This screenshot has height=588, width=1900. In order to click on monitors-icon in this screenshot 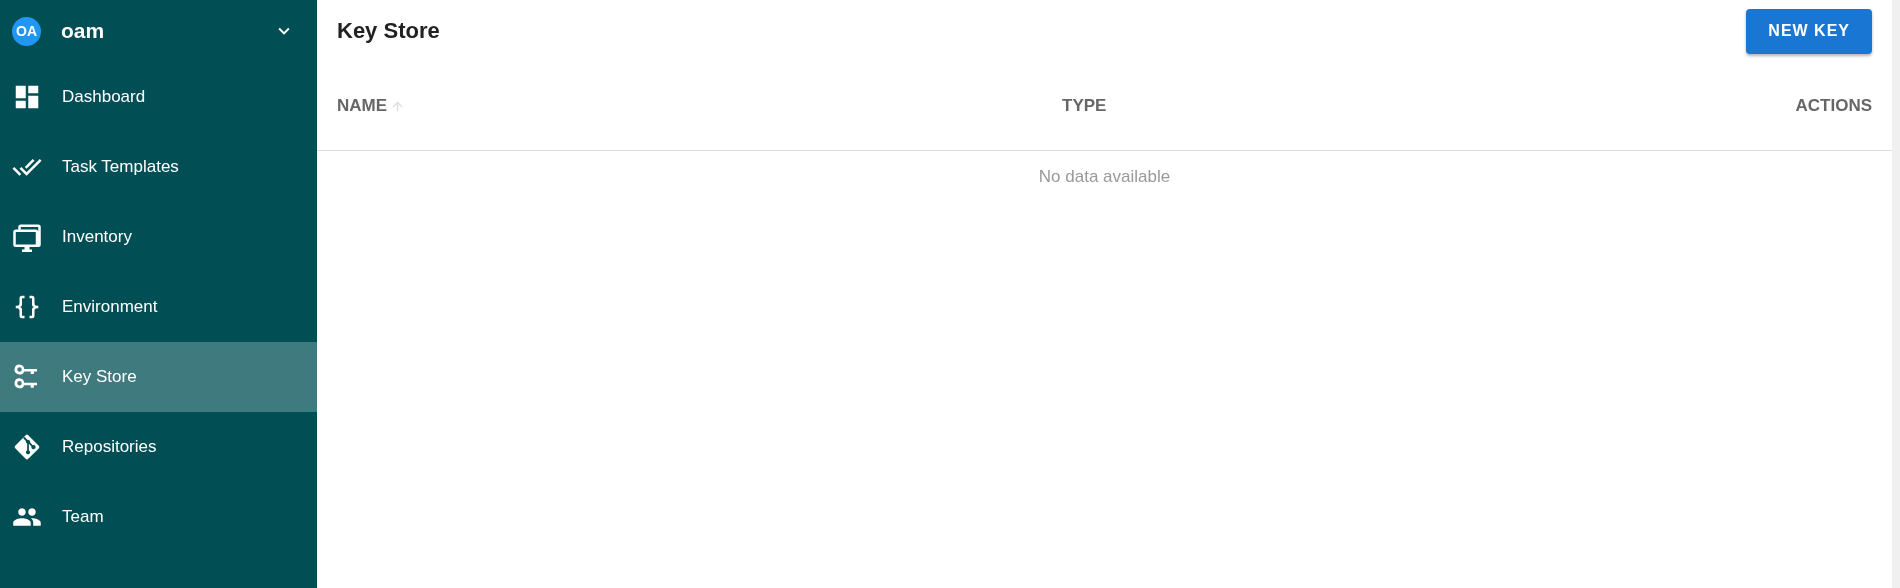, I will do `click(27, 237)`.